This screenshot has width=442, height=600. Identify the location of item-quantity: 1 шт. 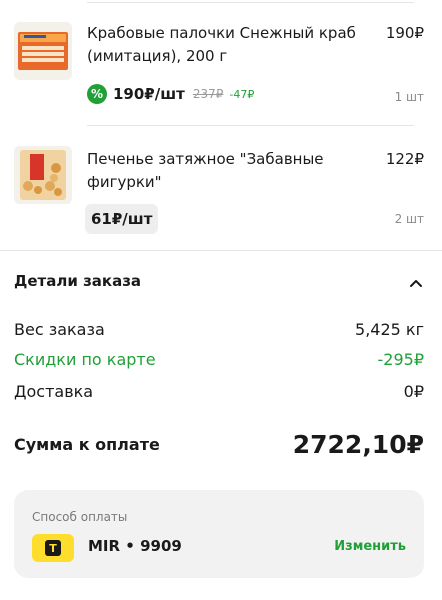
(409, 97).